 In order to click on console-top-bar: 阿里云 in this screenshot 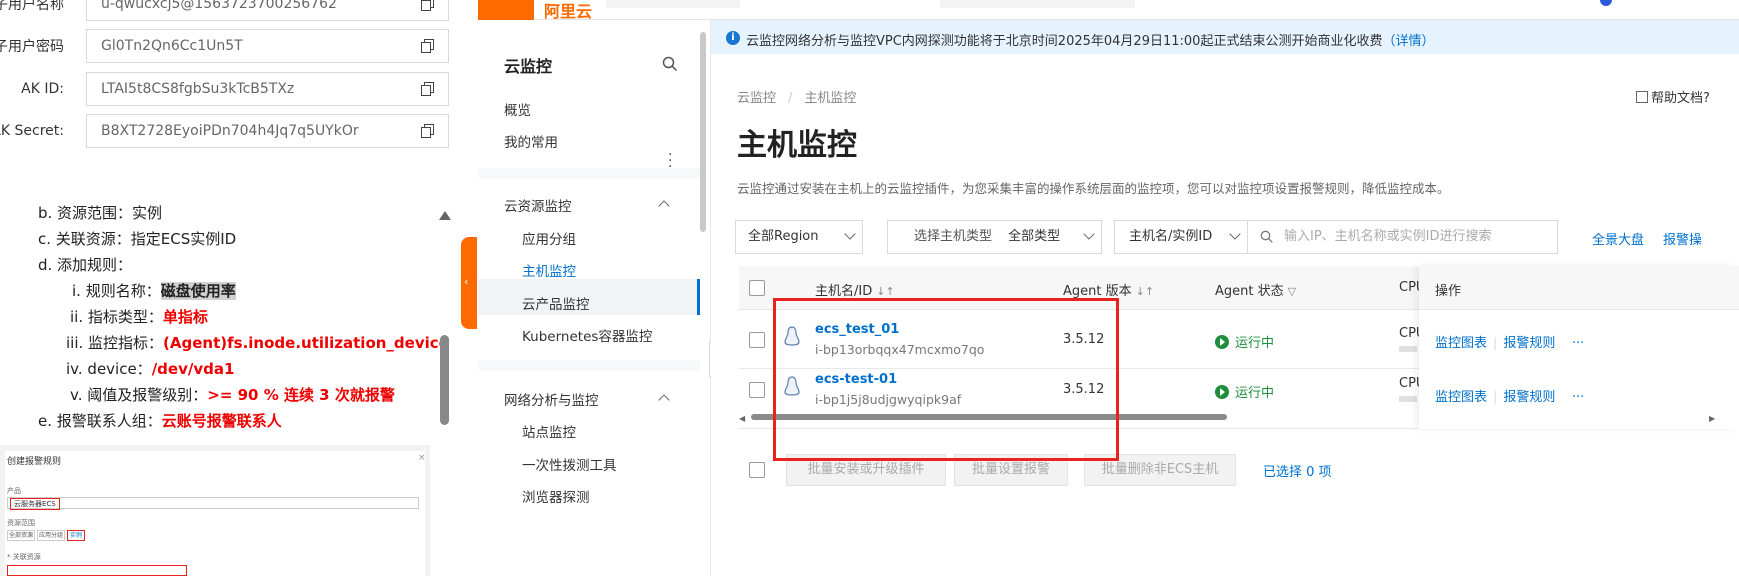, I will do `click(1108, 11)`.